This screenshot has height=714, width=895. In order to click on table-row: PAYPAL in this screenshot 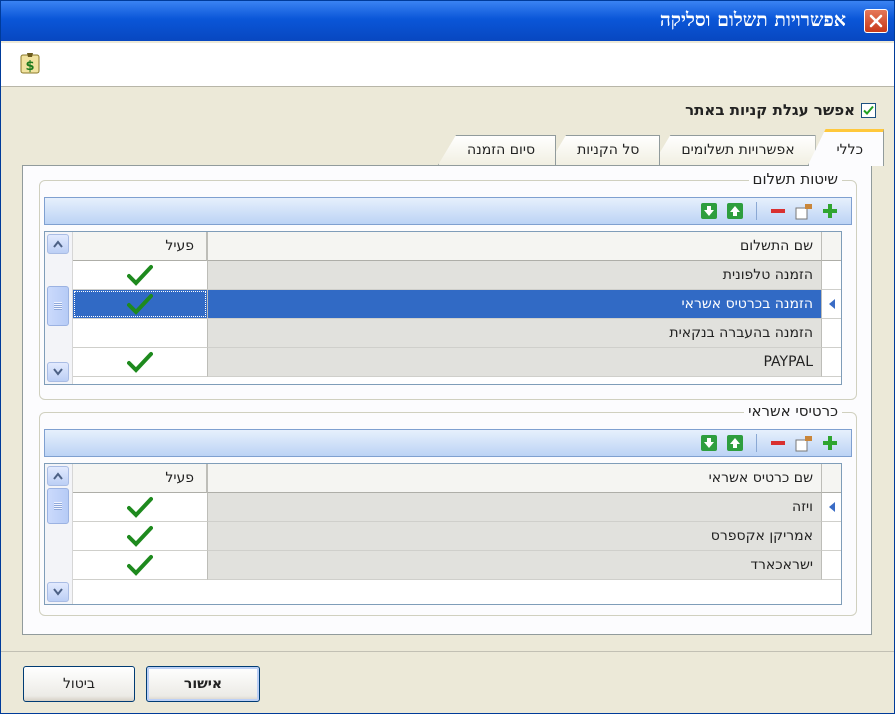, I will do `click(443, 362)`.